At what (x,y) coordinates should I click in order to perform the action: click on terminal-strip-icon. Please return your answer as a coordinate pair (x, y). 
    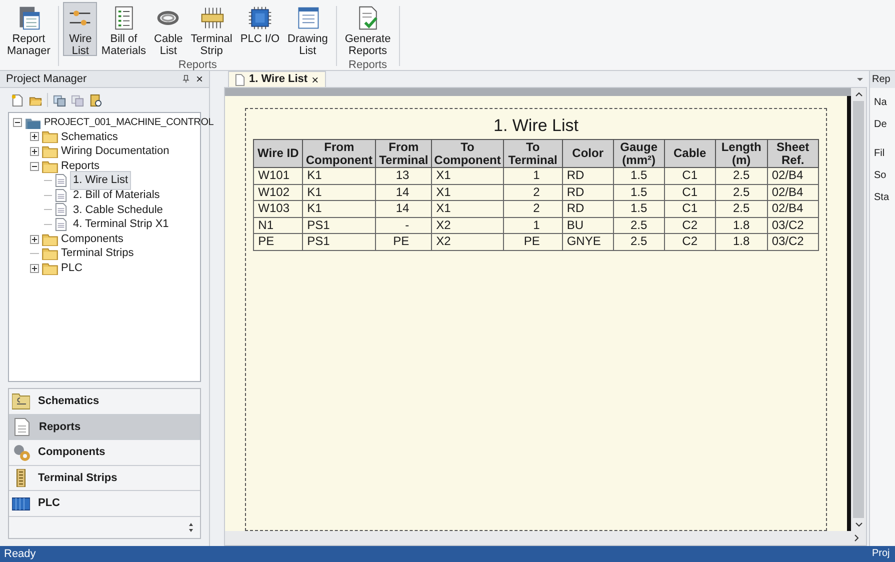
    Looking at the image, I should click on (211, 18).